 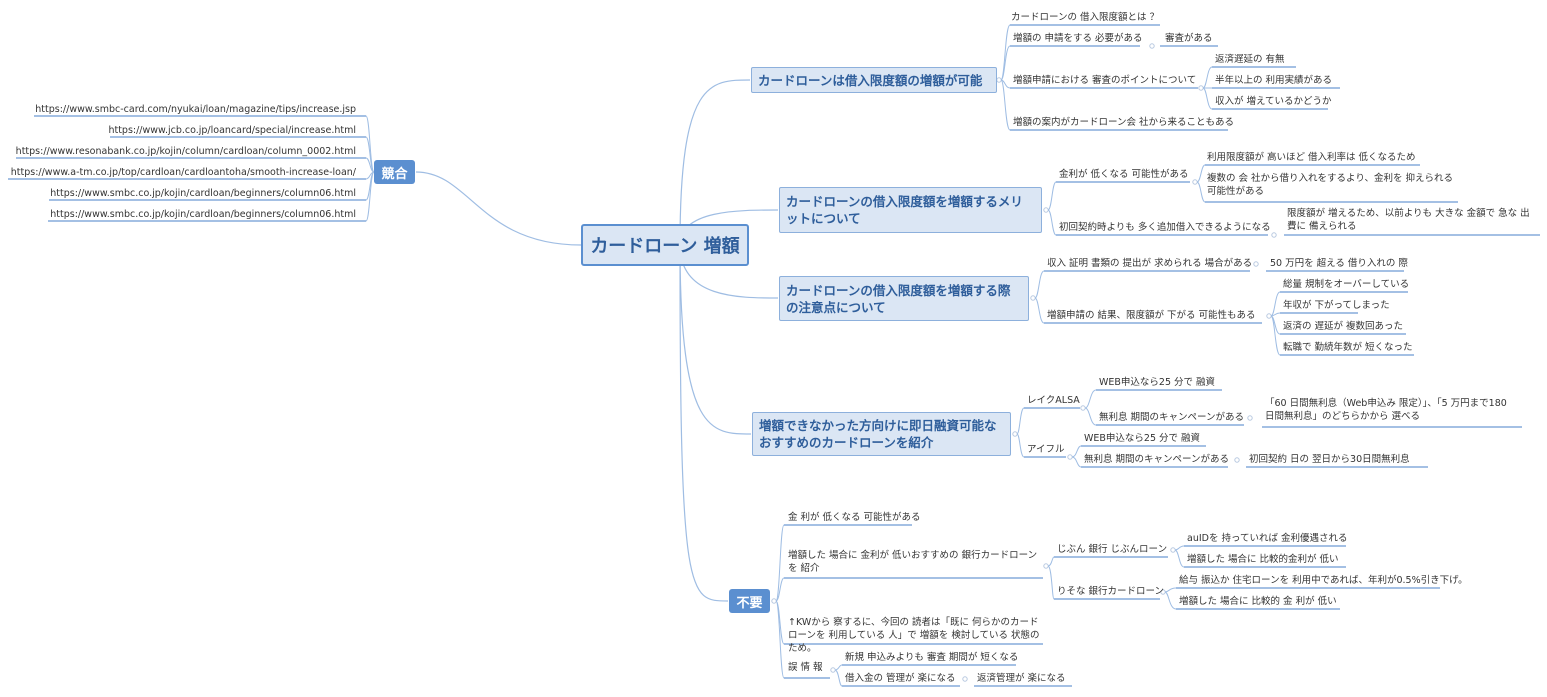 What do you see at coordinates (1267, 538) in the screenshot?
I see `u-item-4: auIDを 持っていれば 金利優遇される` at bounding box center [1267, 538].